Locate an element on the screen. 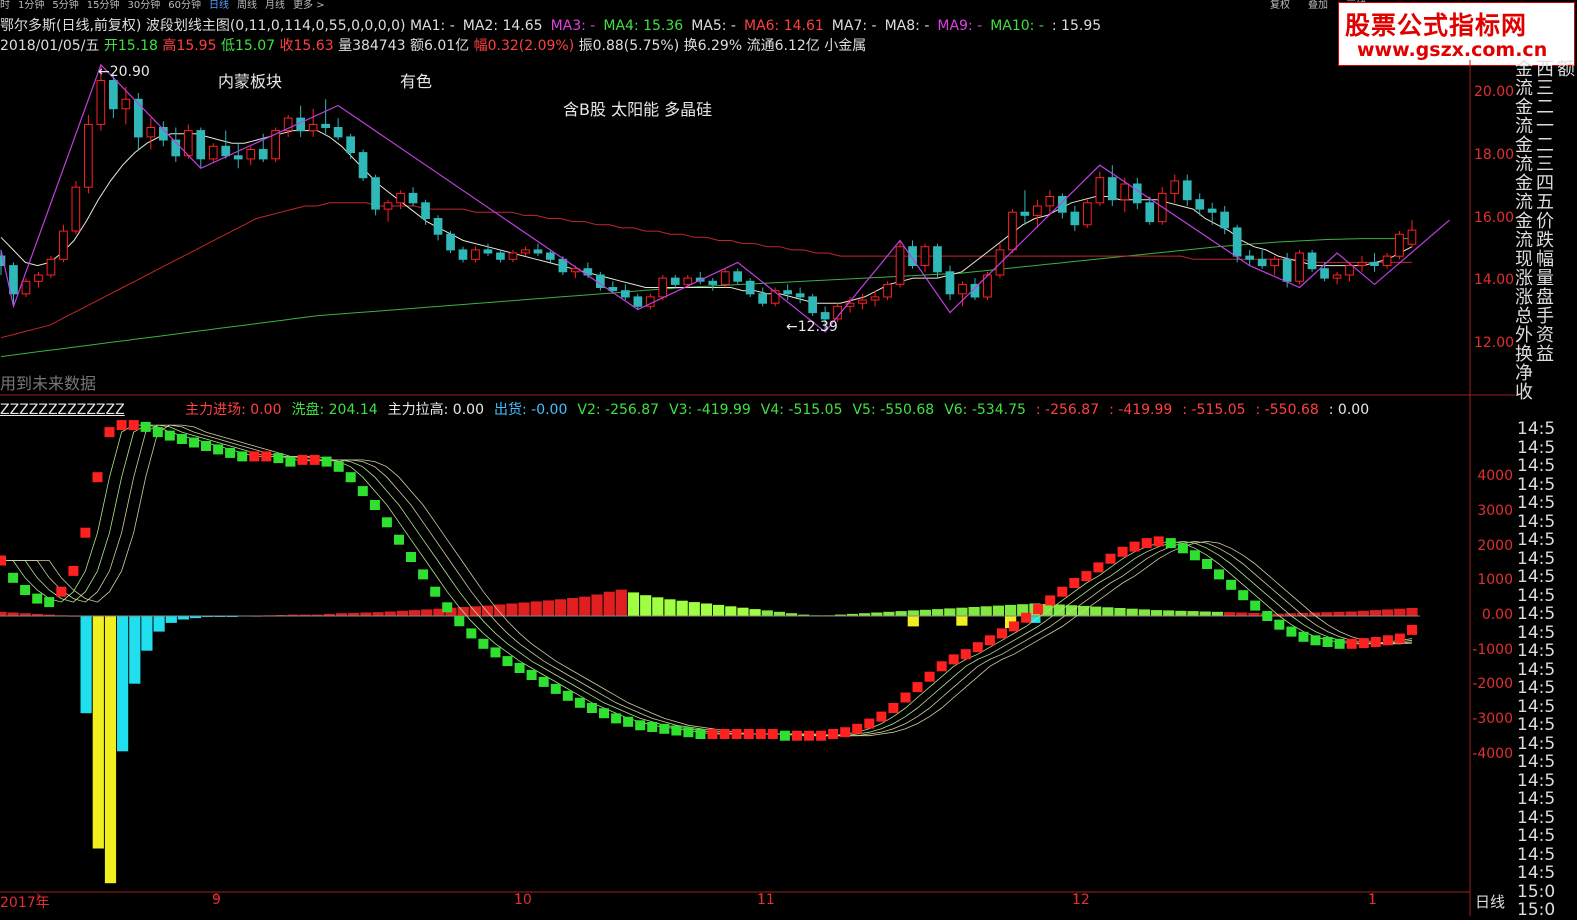 The height and width of the screenshot is (920, 1577). ma-green-line is located at coordinates (706, 298).